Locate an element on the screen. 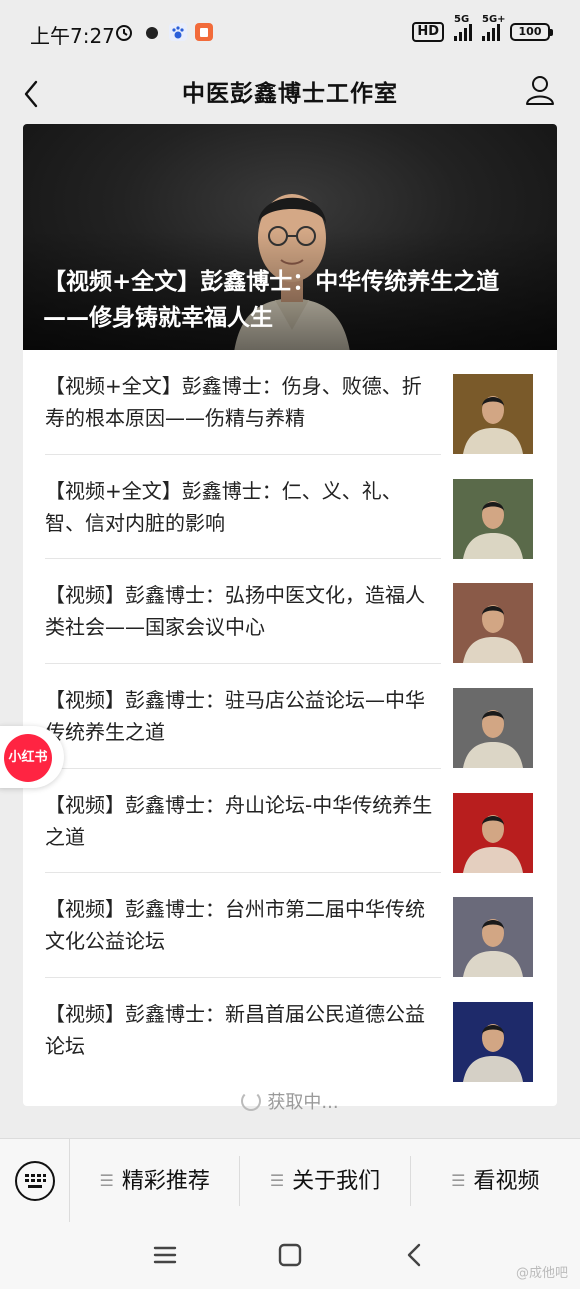  article-list-item: 【视频】彭鑫博士：弘扬中医文化，造福人类社会——国家会议中心 is located at coordinates (290, 612).